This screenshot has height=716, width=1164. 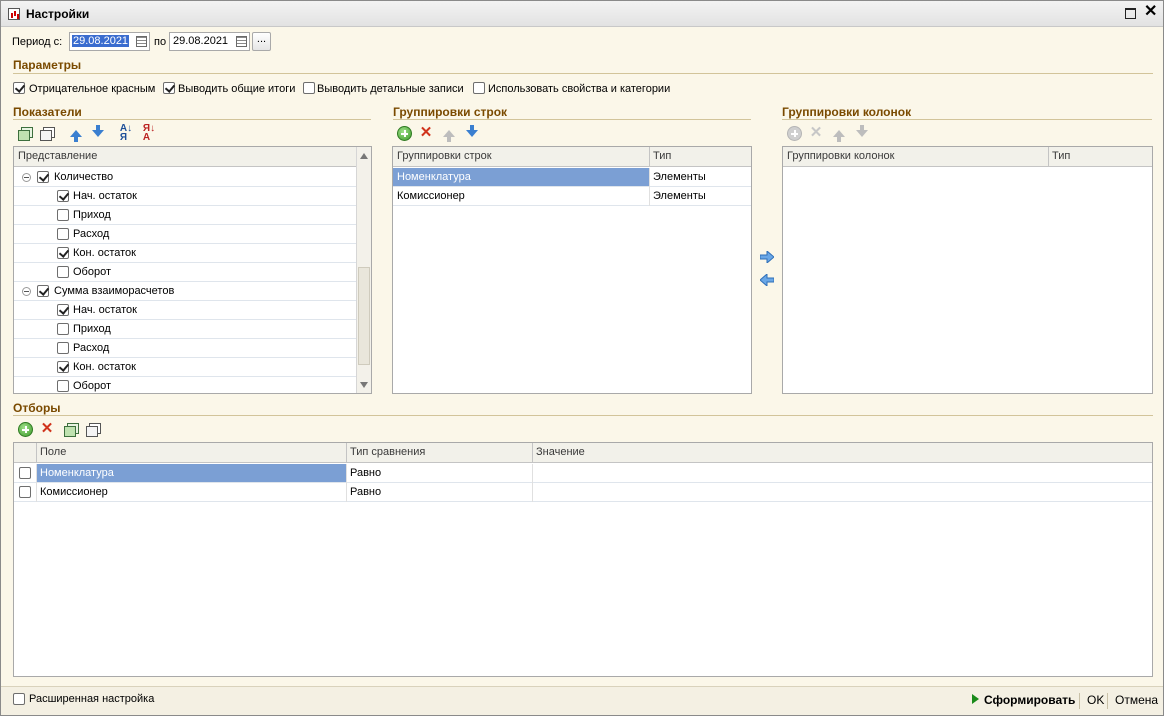 What do you see at coordinates (572, 177) in the screenshot?
I see `table-row: Номенклатура Элементы` at bounding box center [572, 177].